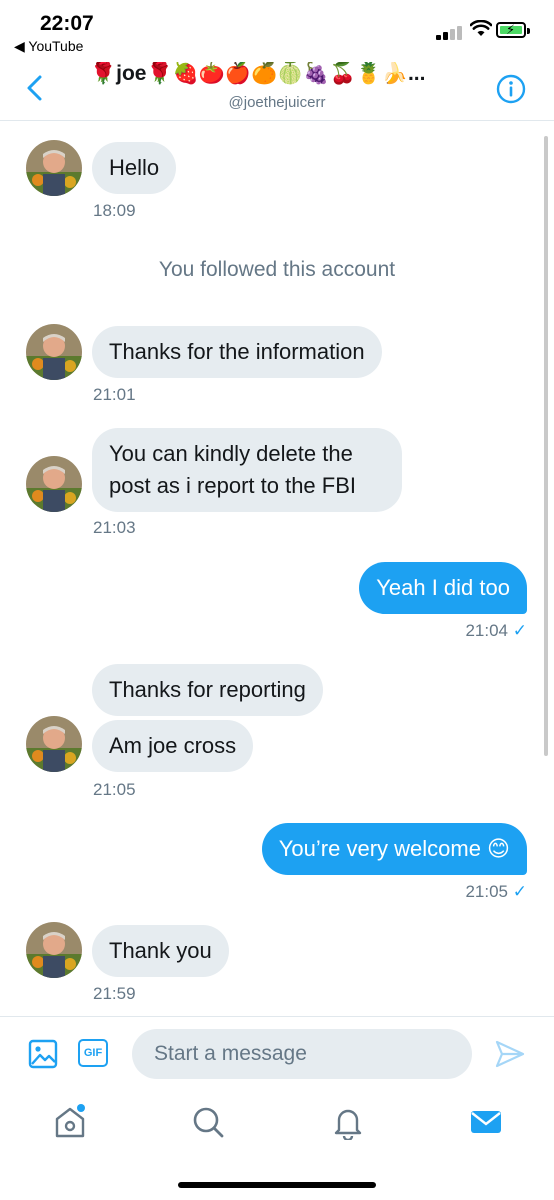 The image size is (554, 1200). Describe the element at coordinates (486, 1122) in the screenshot. I see `mail-icon` at that location.